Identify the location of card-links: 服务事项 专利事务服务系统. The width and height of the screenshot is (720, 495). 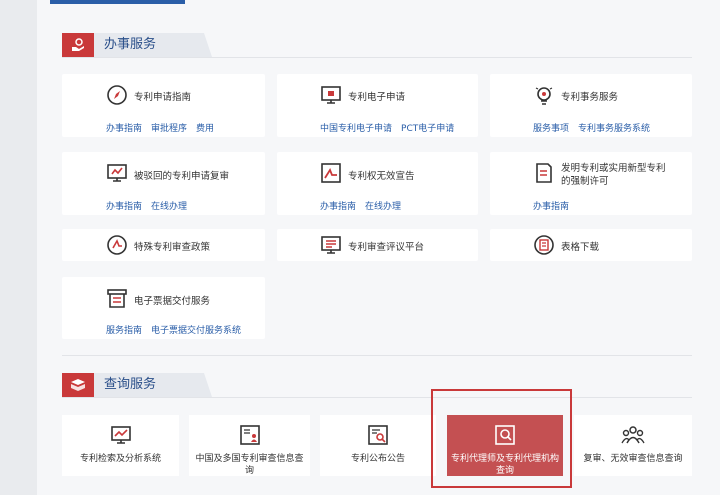
(596, 127).